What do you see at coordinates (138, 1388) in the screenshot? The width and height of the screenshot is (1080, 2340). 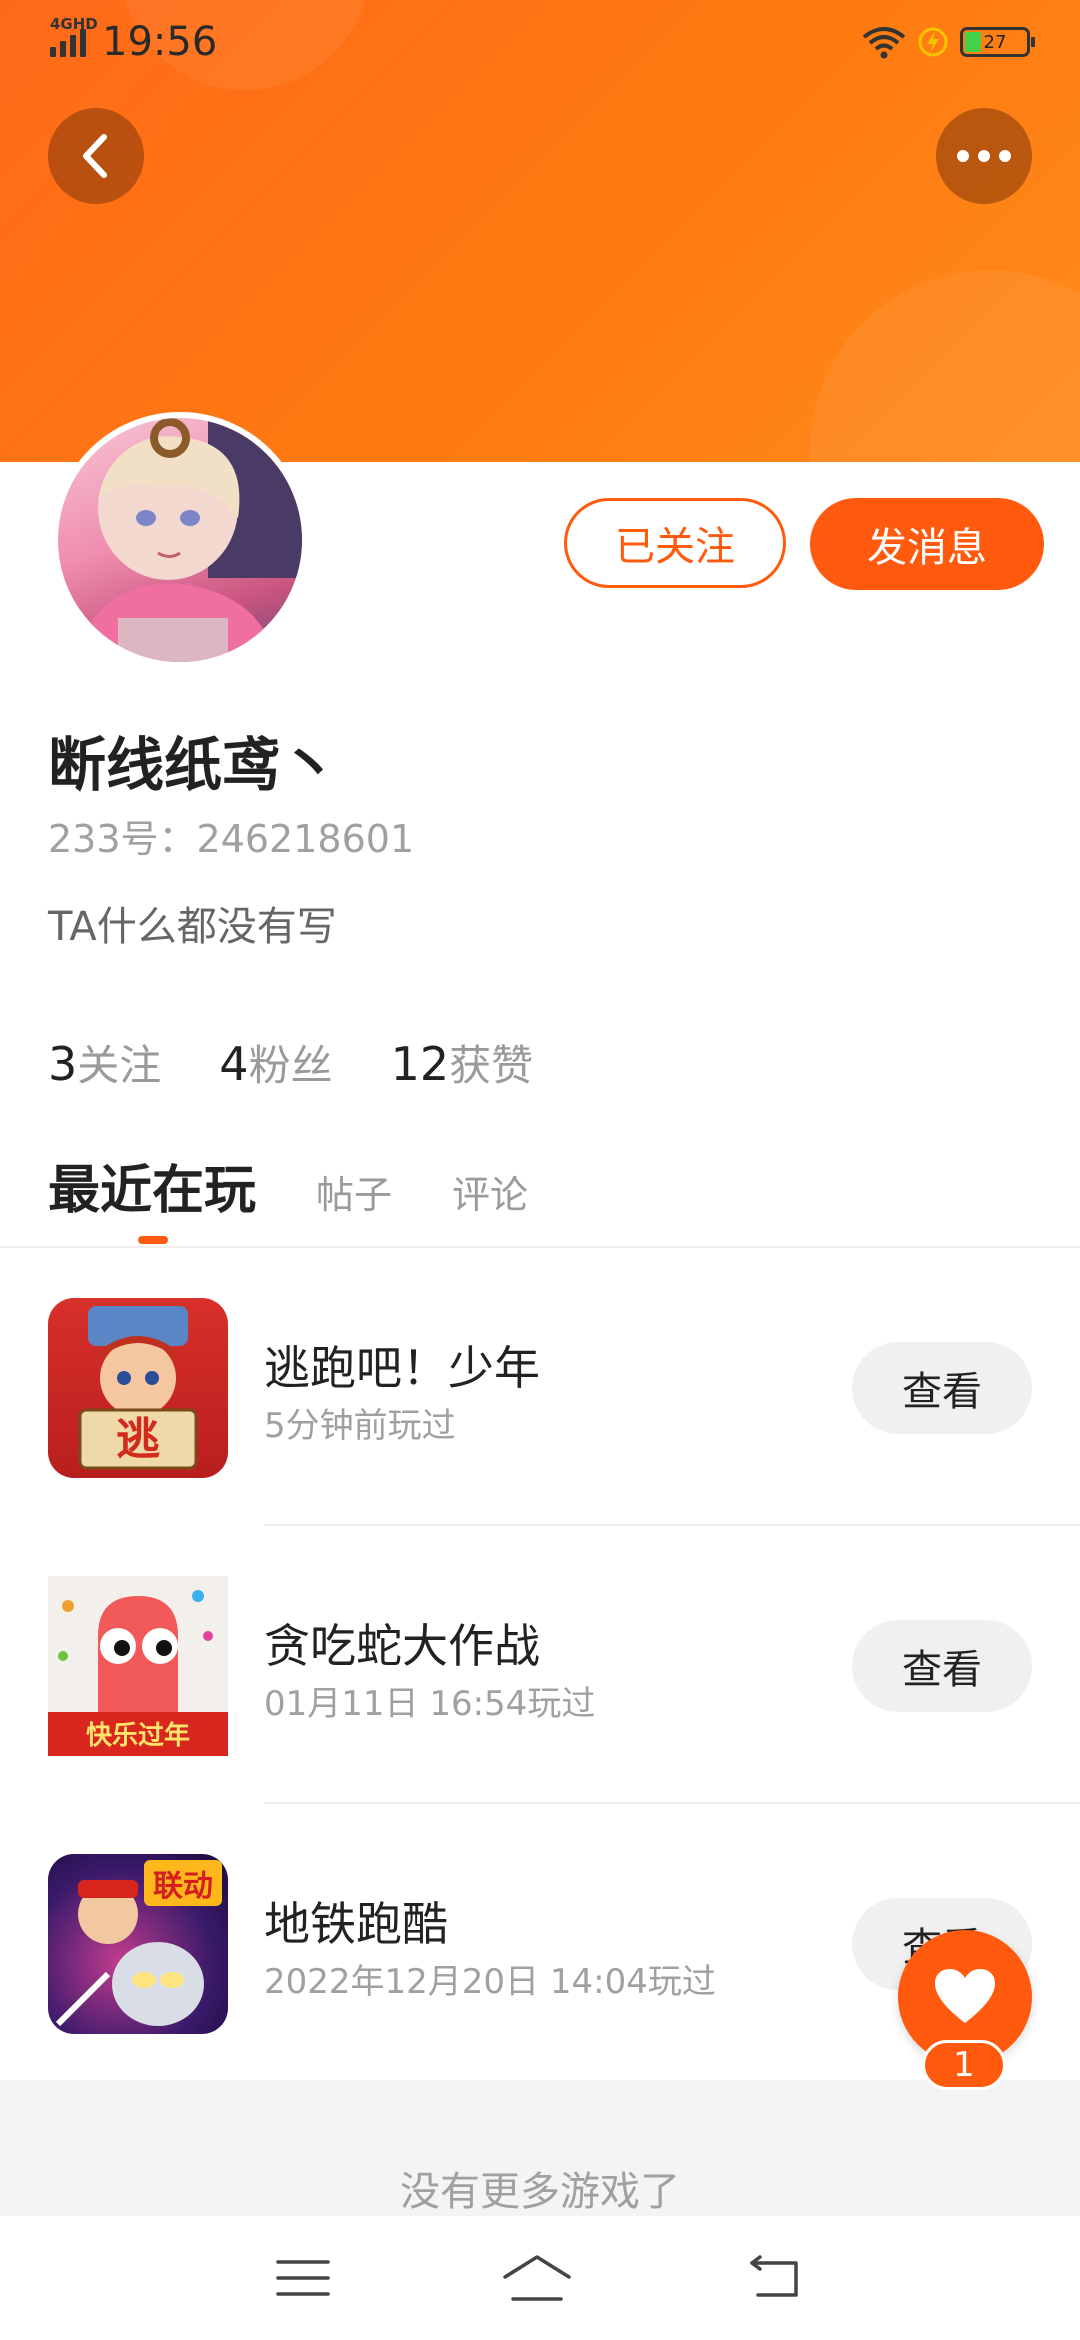 I see `escape-game-icon: 逃` at bounding box center [138, 1388].